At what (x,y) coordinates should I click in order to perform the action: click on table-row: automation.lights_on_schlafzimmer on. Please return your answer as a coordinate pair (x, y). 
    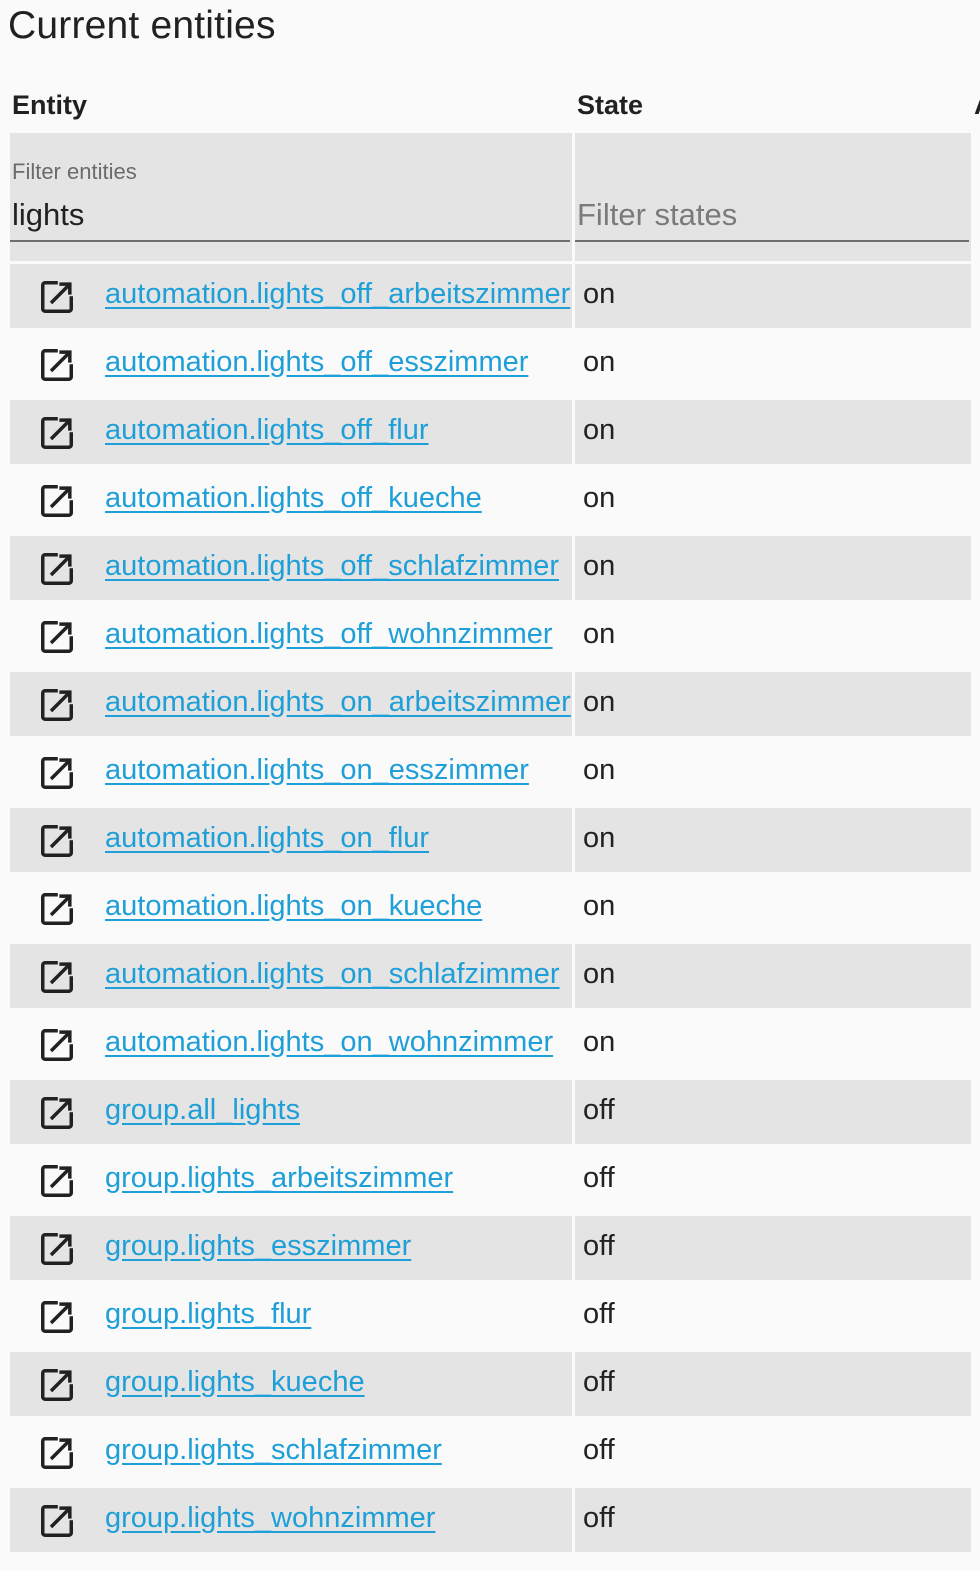
    Looking at the image, I should click on (491, 978).